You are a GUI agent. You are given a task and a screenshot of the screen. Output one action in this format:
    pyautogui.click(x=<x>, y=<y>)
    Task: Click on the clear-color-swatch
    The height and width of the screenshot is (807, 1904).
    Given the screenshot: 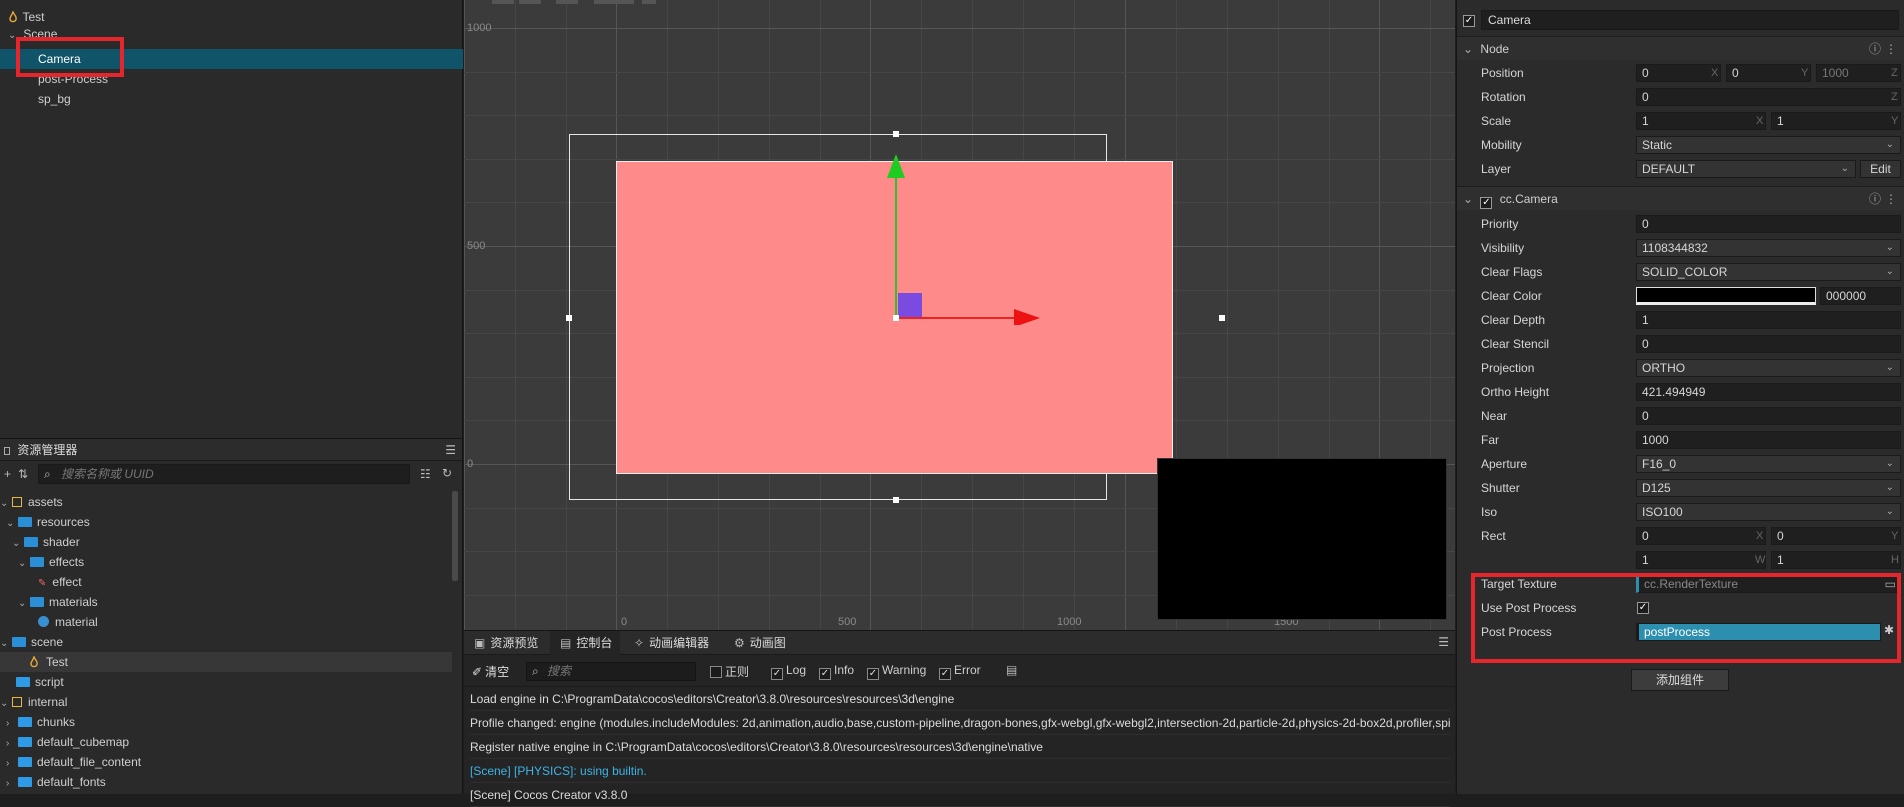 What is the action you would take?
    pyautogui.click(x=1726, y=296)
    